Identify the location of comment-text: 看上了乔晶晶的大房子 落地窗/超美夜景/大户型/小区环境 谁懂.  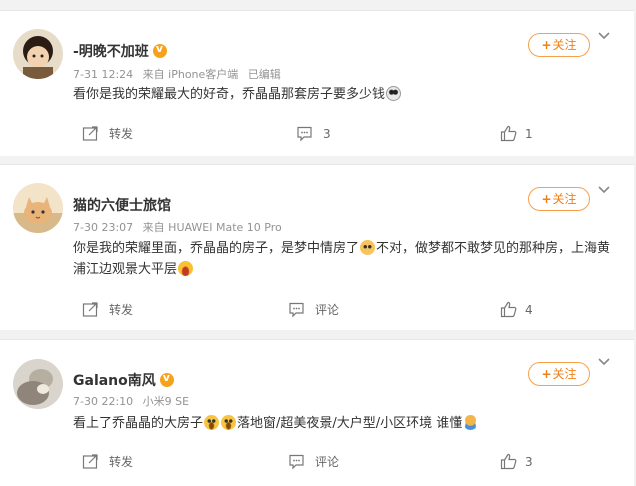
(343, 423).